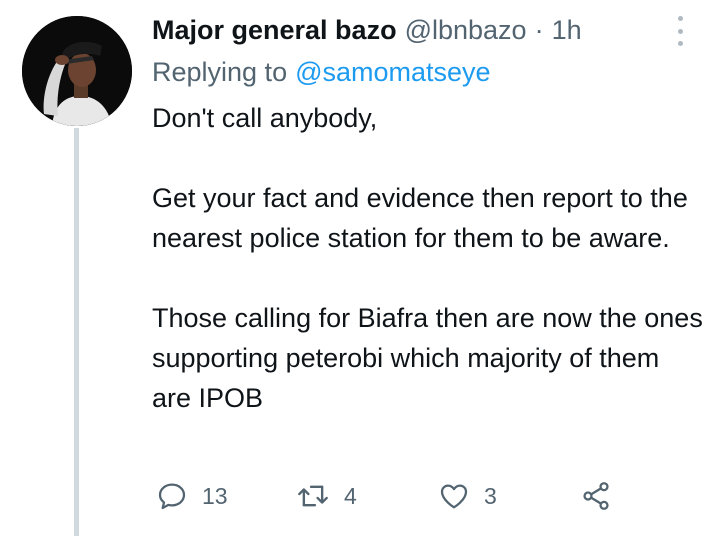 This screenshot has width=712, height=536. I want to click on reply-count: 13, so click(215, 495).